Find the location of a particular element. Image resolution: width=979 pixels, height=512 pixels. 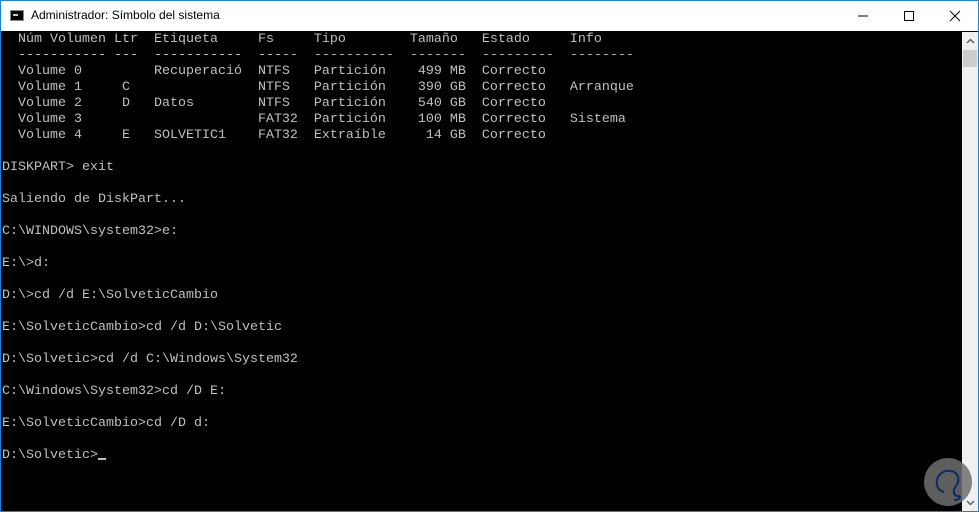

minimize-icon is located at coordinates (863, 16).